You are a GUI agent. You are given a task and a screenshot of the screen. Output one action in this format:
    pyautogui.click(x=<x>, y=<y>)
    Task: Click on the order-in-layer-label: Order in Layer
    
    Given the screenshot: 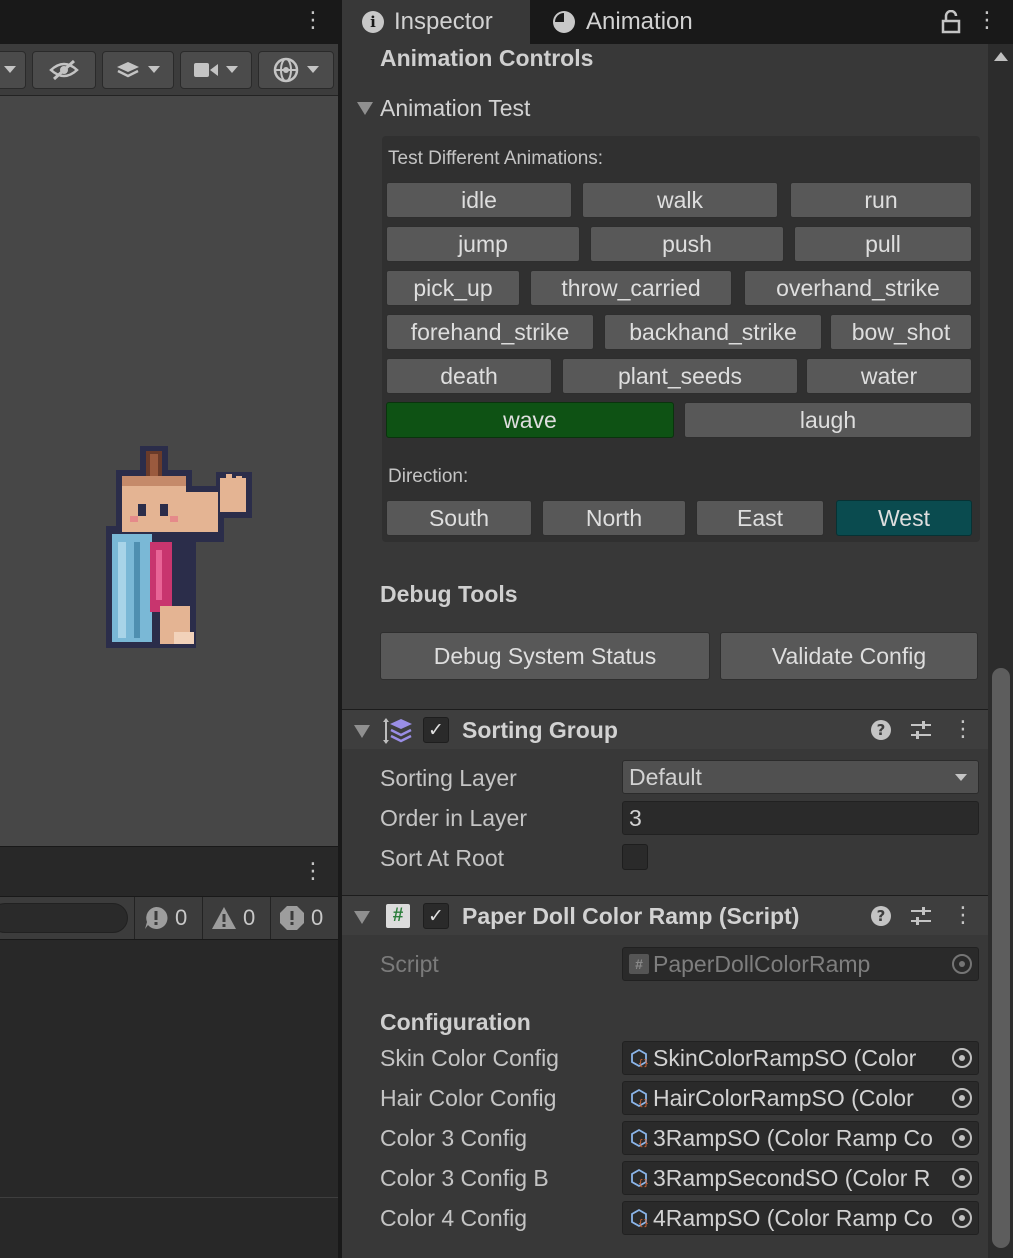 What is the action you would take?
    pyautogui.click(x=454, y=818)
    